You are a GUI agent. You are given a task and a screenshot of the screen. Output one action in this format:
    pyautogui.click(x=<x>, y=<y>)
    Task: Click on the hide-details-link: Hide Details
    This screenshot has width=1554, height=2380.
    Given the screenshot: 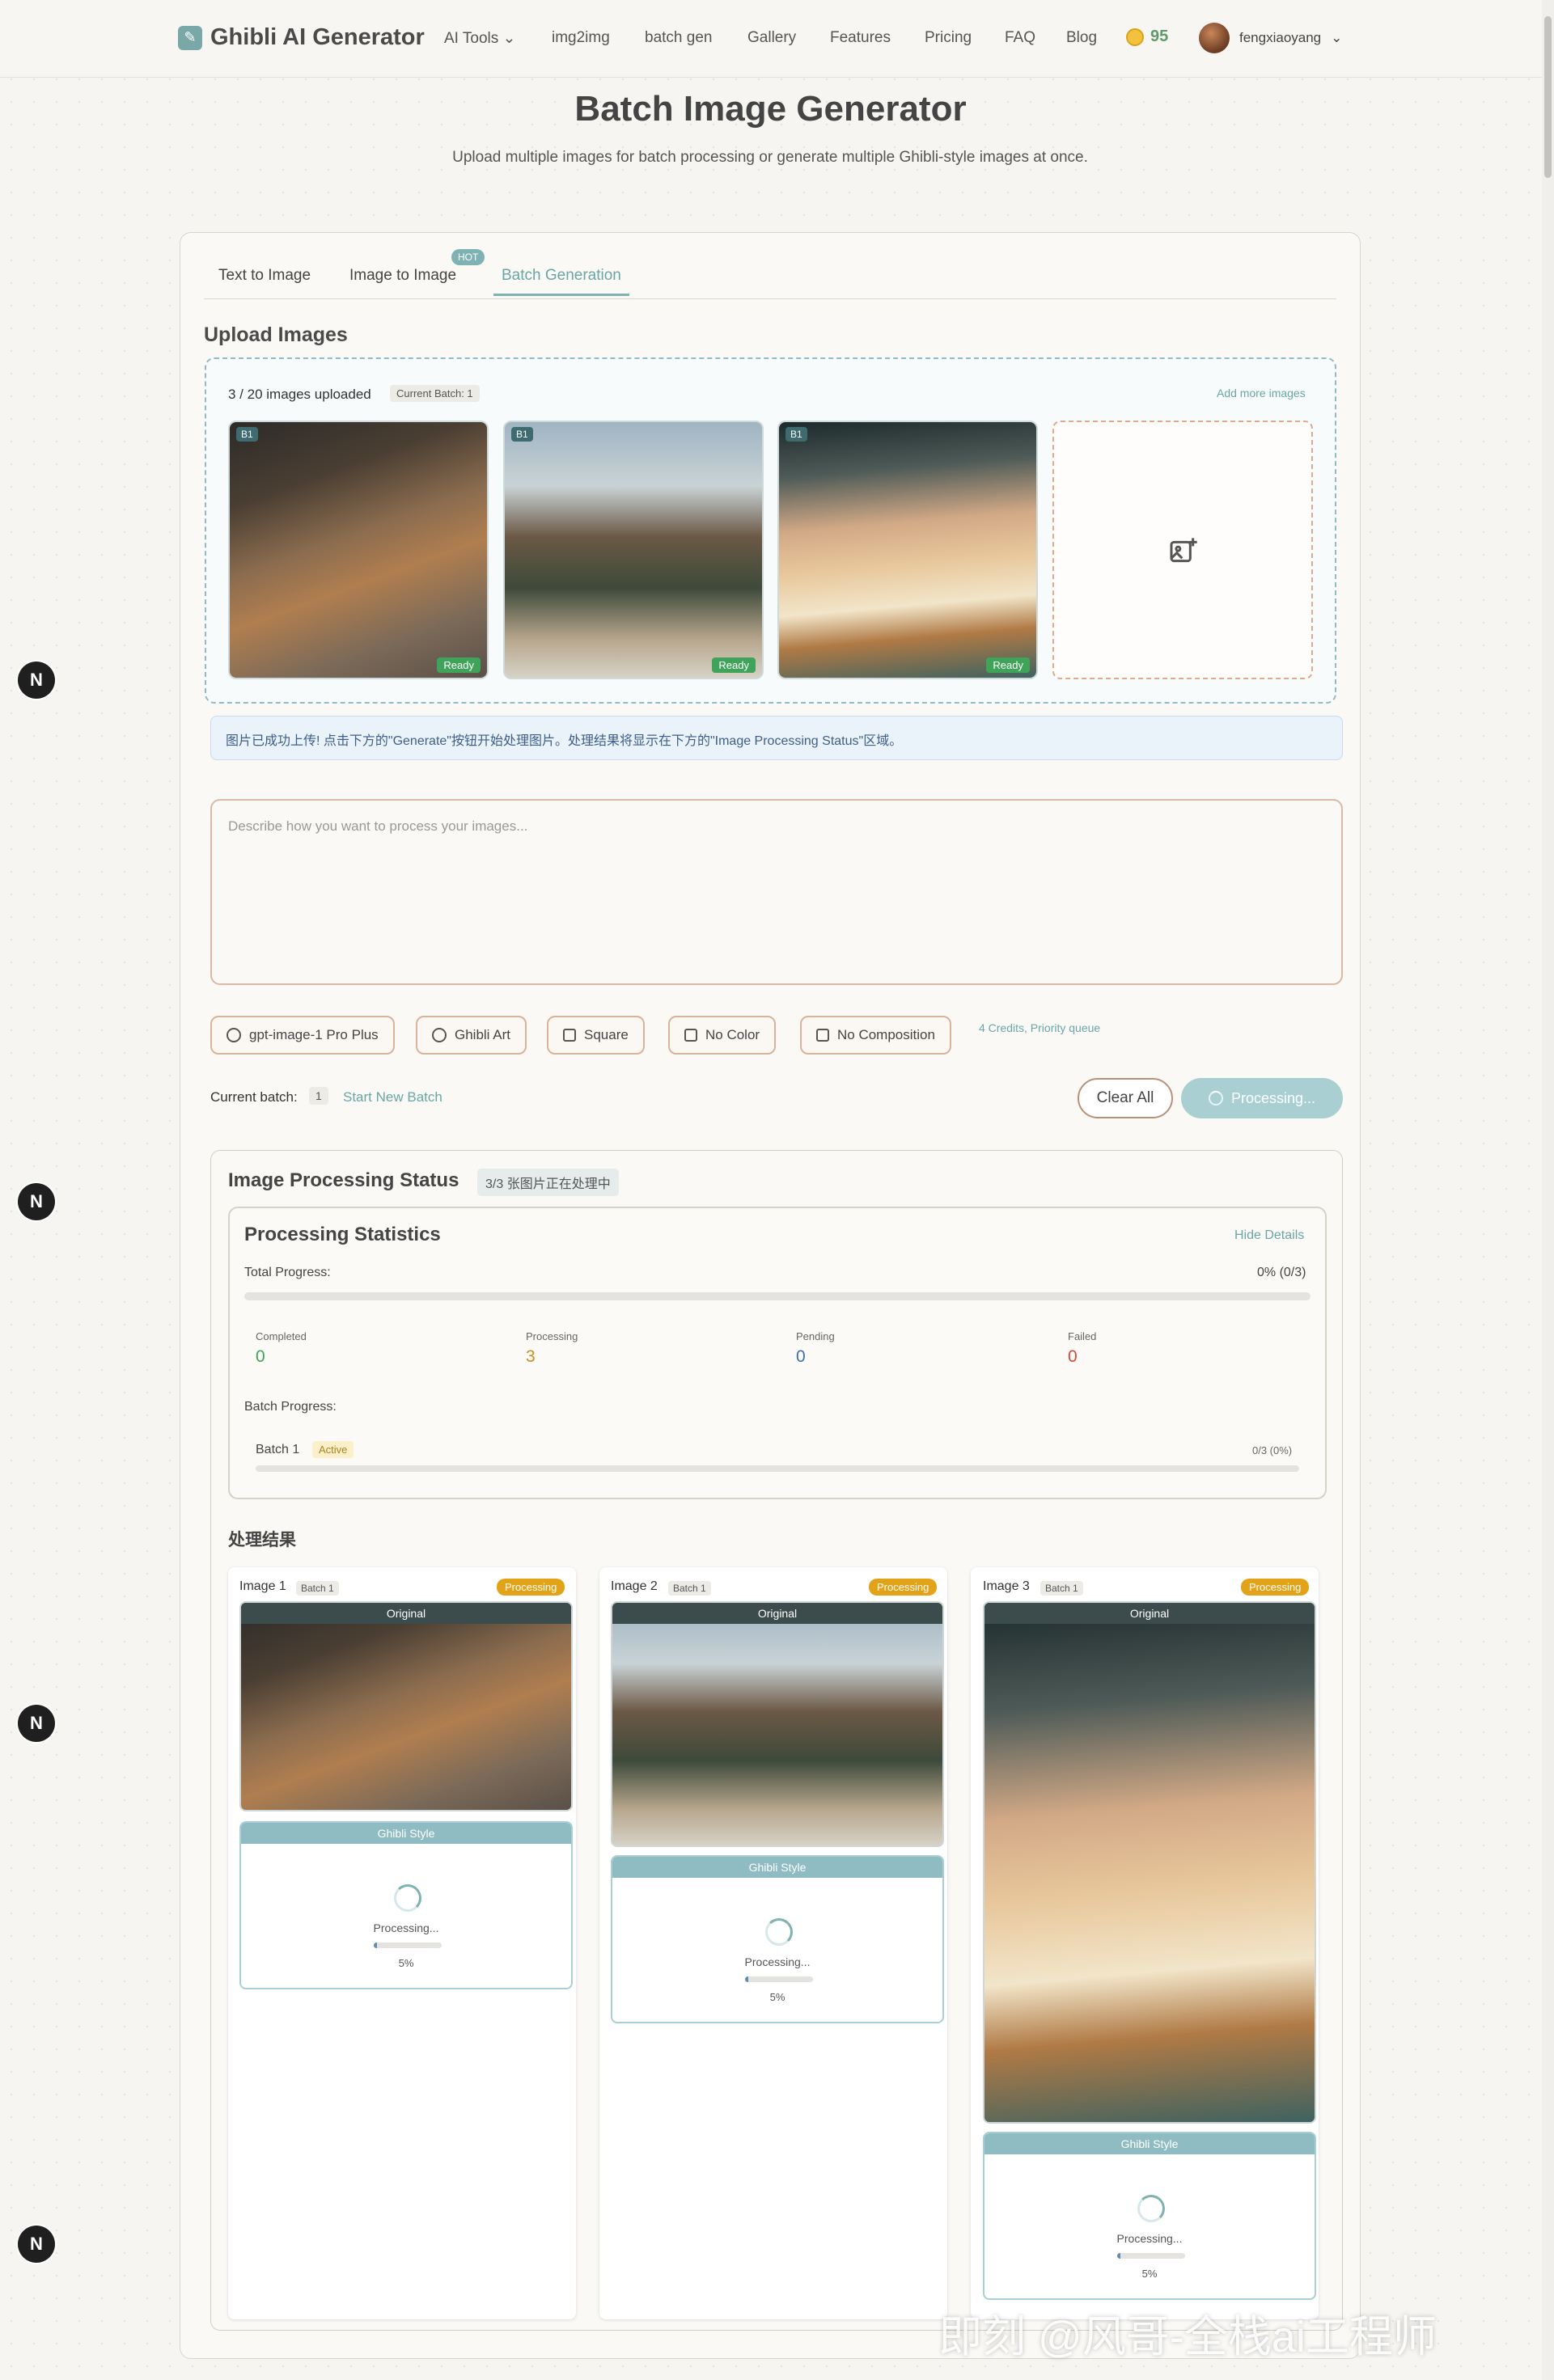 What is the action you would take?
    pyautogui.click(x=1269, y=1236)
    